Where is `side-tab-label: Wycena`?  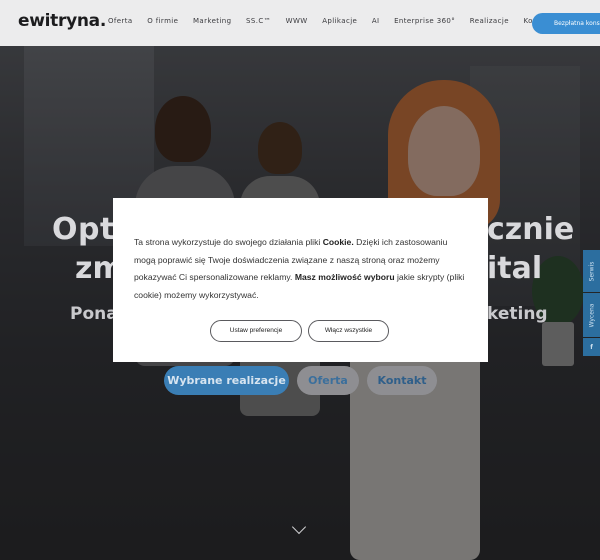 side-tab-label: Wycena is located at coordinates (592, 315).